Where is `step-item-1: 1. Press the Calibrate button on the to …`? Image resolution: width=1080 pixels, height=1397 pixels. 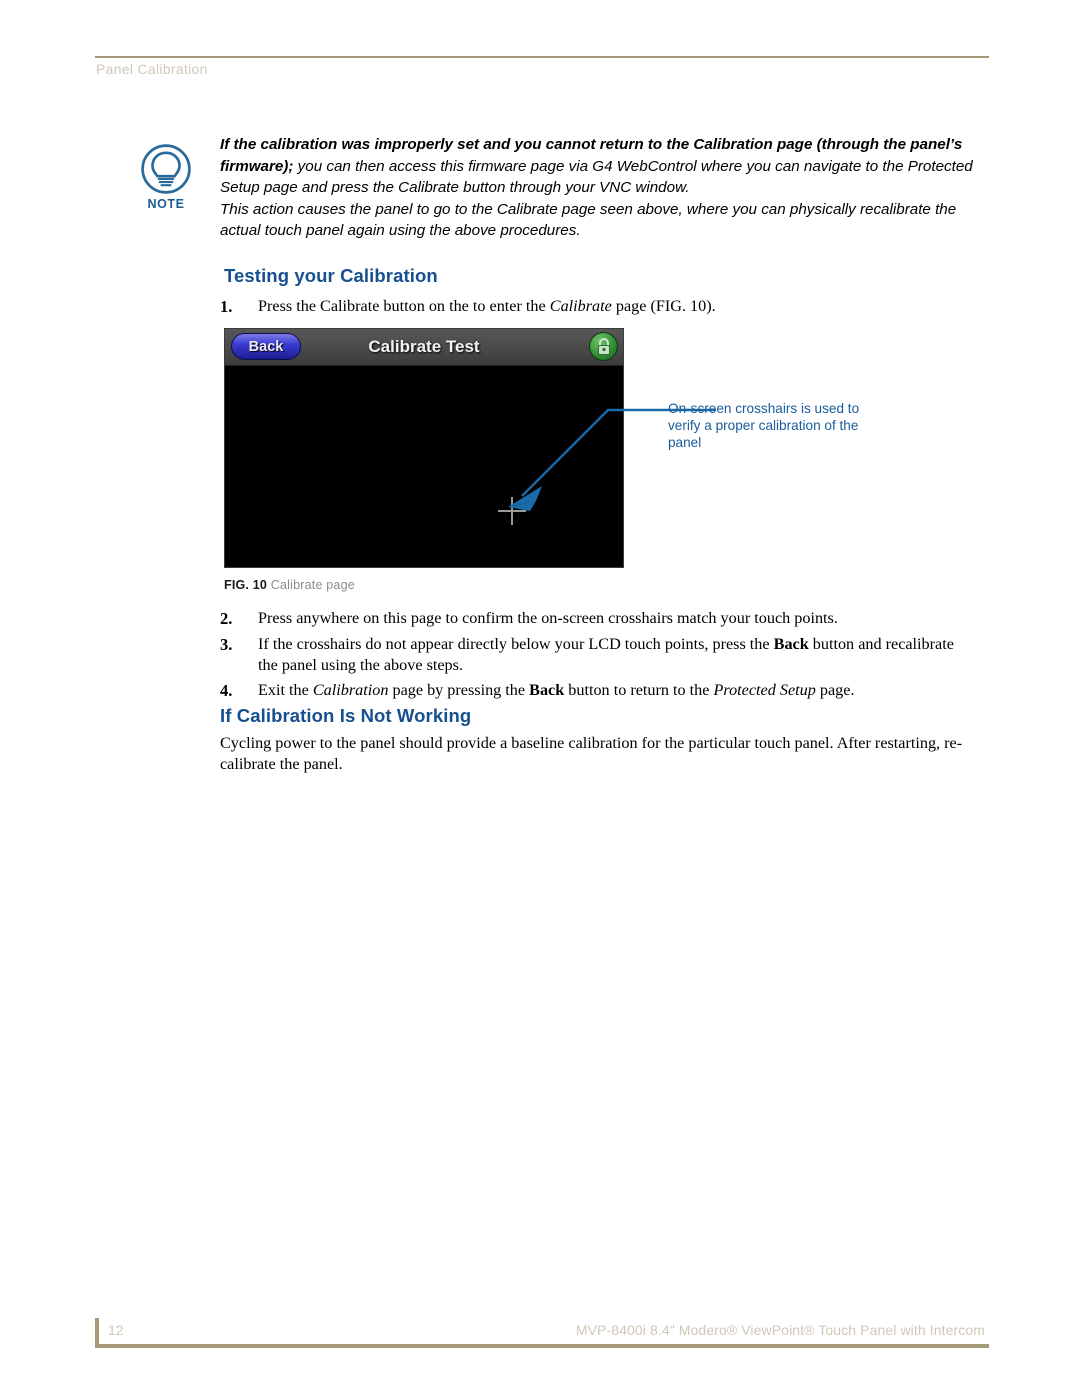
step-item-1: 1. Press the Calibrate button on the to … is located at coordinates (600, 306).